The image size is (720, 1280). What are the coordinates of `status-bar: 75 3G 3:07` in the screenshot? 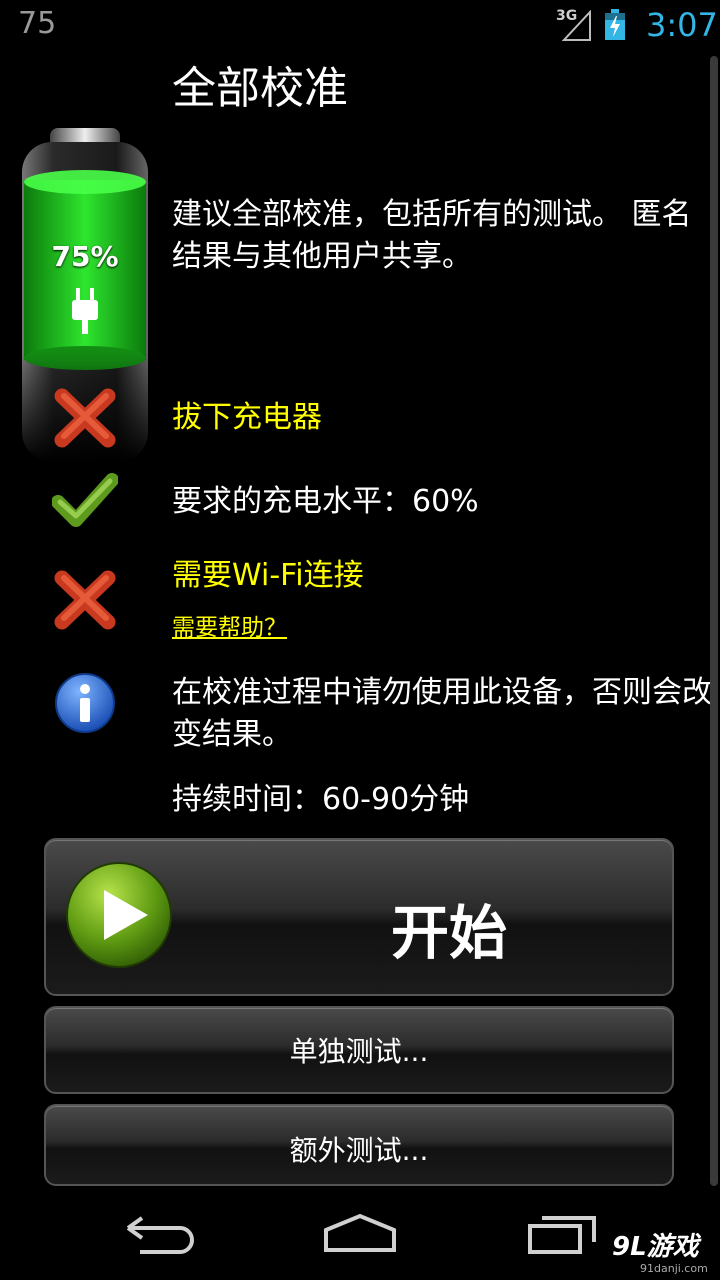 It's located at (360, 25).